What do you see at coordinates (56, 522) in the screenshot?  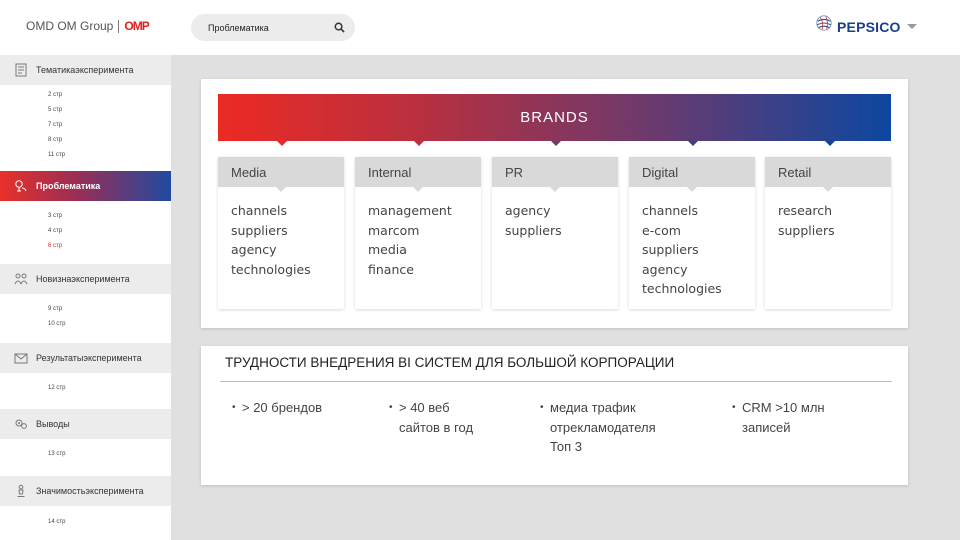 I see `sidebar-page-link: 14 стр` at bounding box center [56, 522].